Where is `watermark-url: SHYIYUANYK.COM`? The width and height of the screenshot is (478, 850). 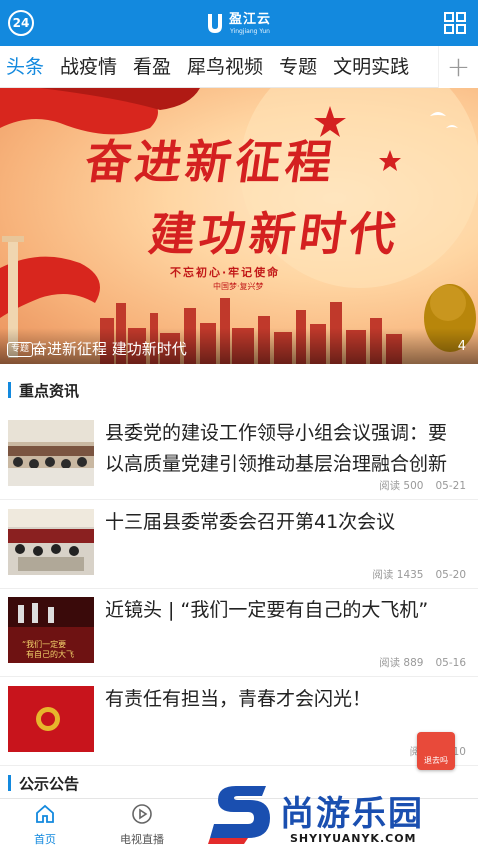
watermark-url: SHYIYUANYK.COM is located at coordinates (353, 838).